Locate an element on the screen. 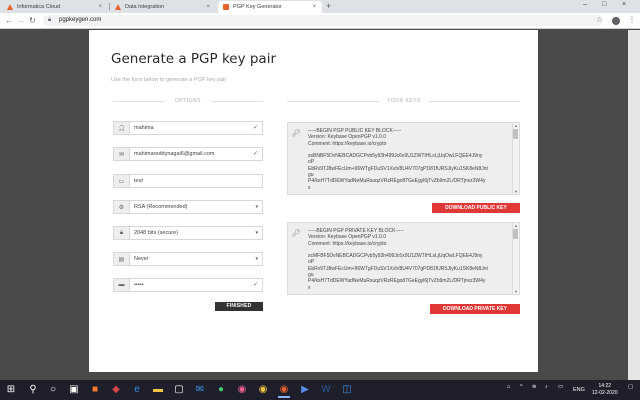 The width and height of the screenshot is (640, 400). tab-pgp-key-generator: PGP Key Generator × is located at coordinates (270, 7).